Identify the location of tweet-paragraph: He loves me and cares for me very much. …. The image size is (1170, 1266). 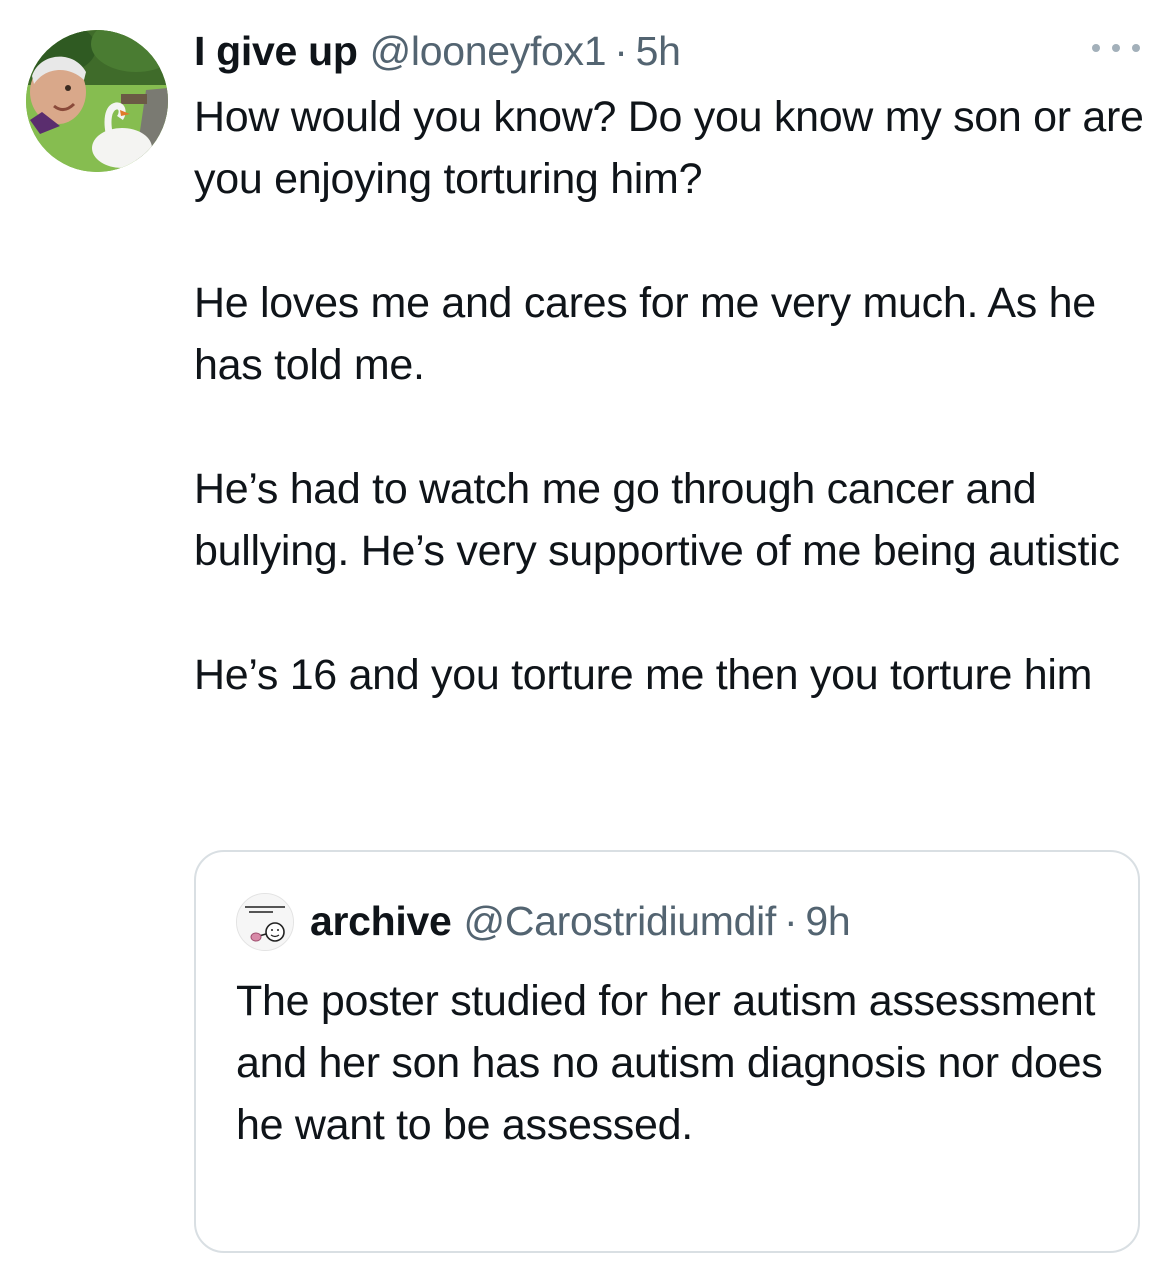
(645, 334).